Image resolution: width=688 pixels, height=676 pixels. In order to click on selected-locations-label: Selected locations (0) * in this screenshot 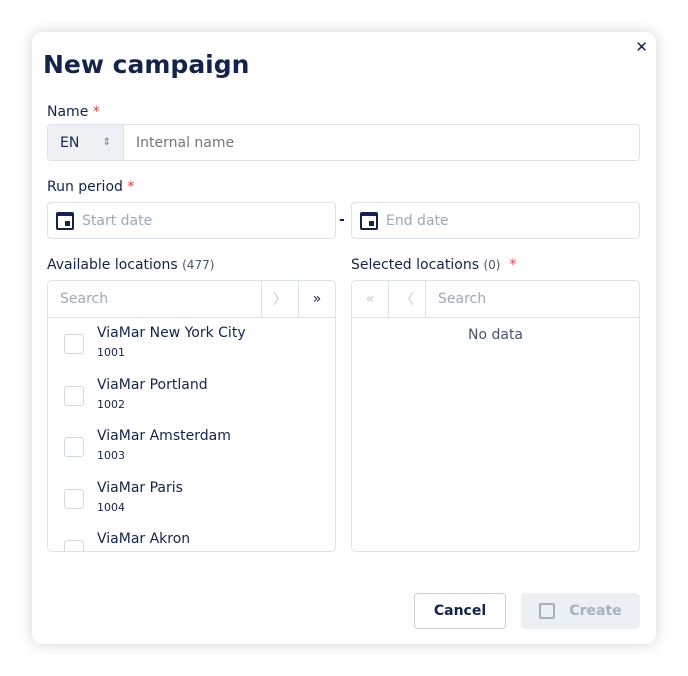, I will do `click(433, 265)`.